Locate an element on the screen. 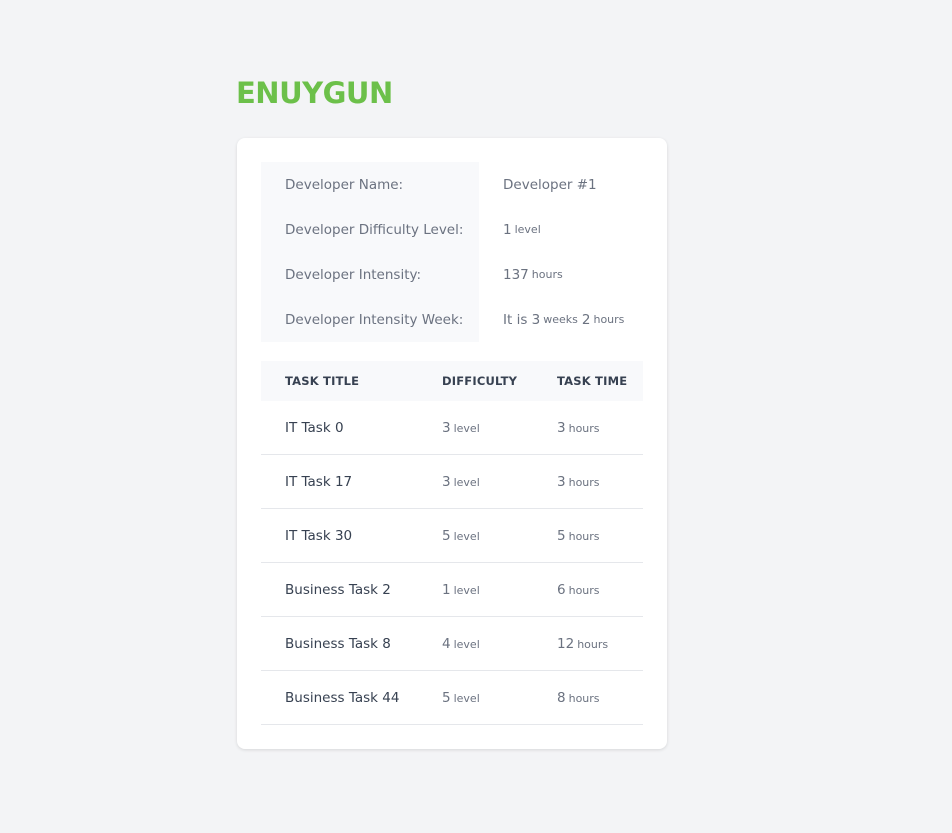 The height and width of the screenshot is (833, 952). table-row: IT Task 0 3 level 3 hours is located at coordinates (452, 428).